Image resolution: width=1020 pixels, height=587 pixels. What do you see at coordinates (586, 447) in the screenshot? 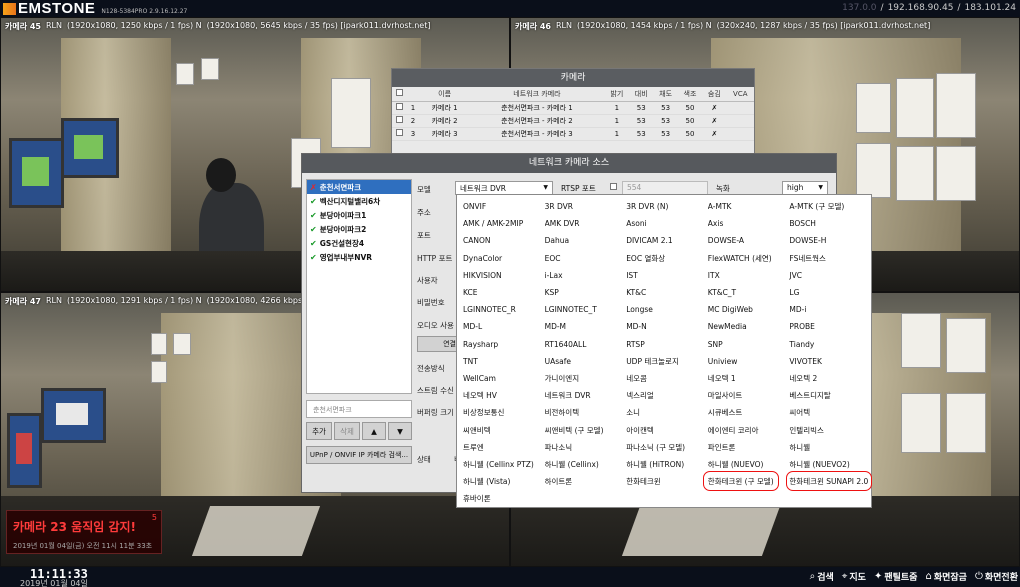
I see `model-option: 파나소닉` at bounding box center [586, 447].